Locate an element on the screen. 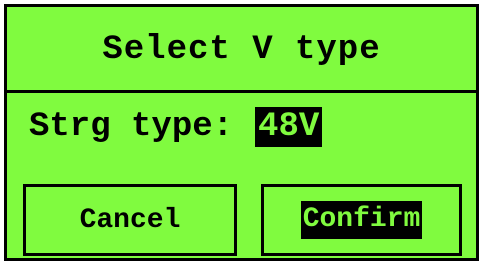 The width and height of the screenshot is (489, 270). string-type-row: Strg type: 48V is located at coordinates (176, 127).